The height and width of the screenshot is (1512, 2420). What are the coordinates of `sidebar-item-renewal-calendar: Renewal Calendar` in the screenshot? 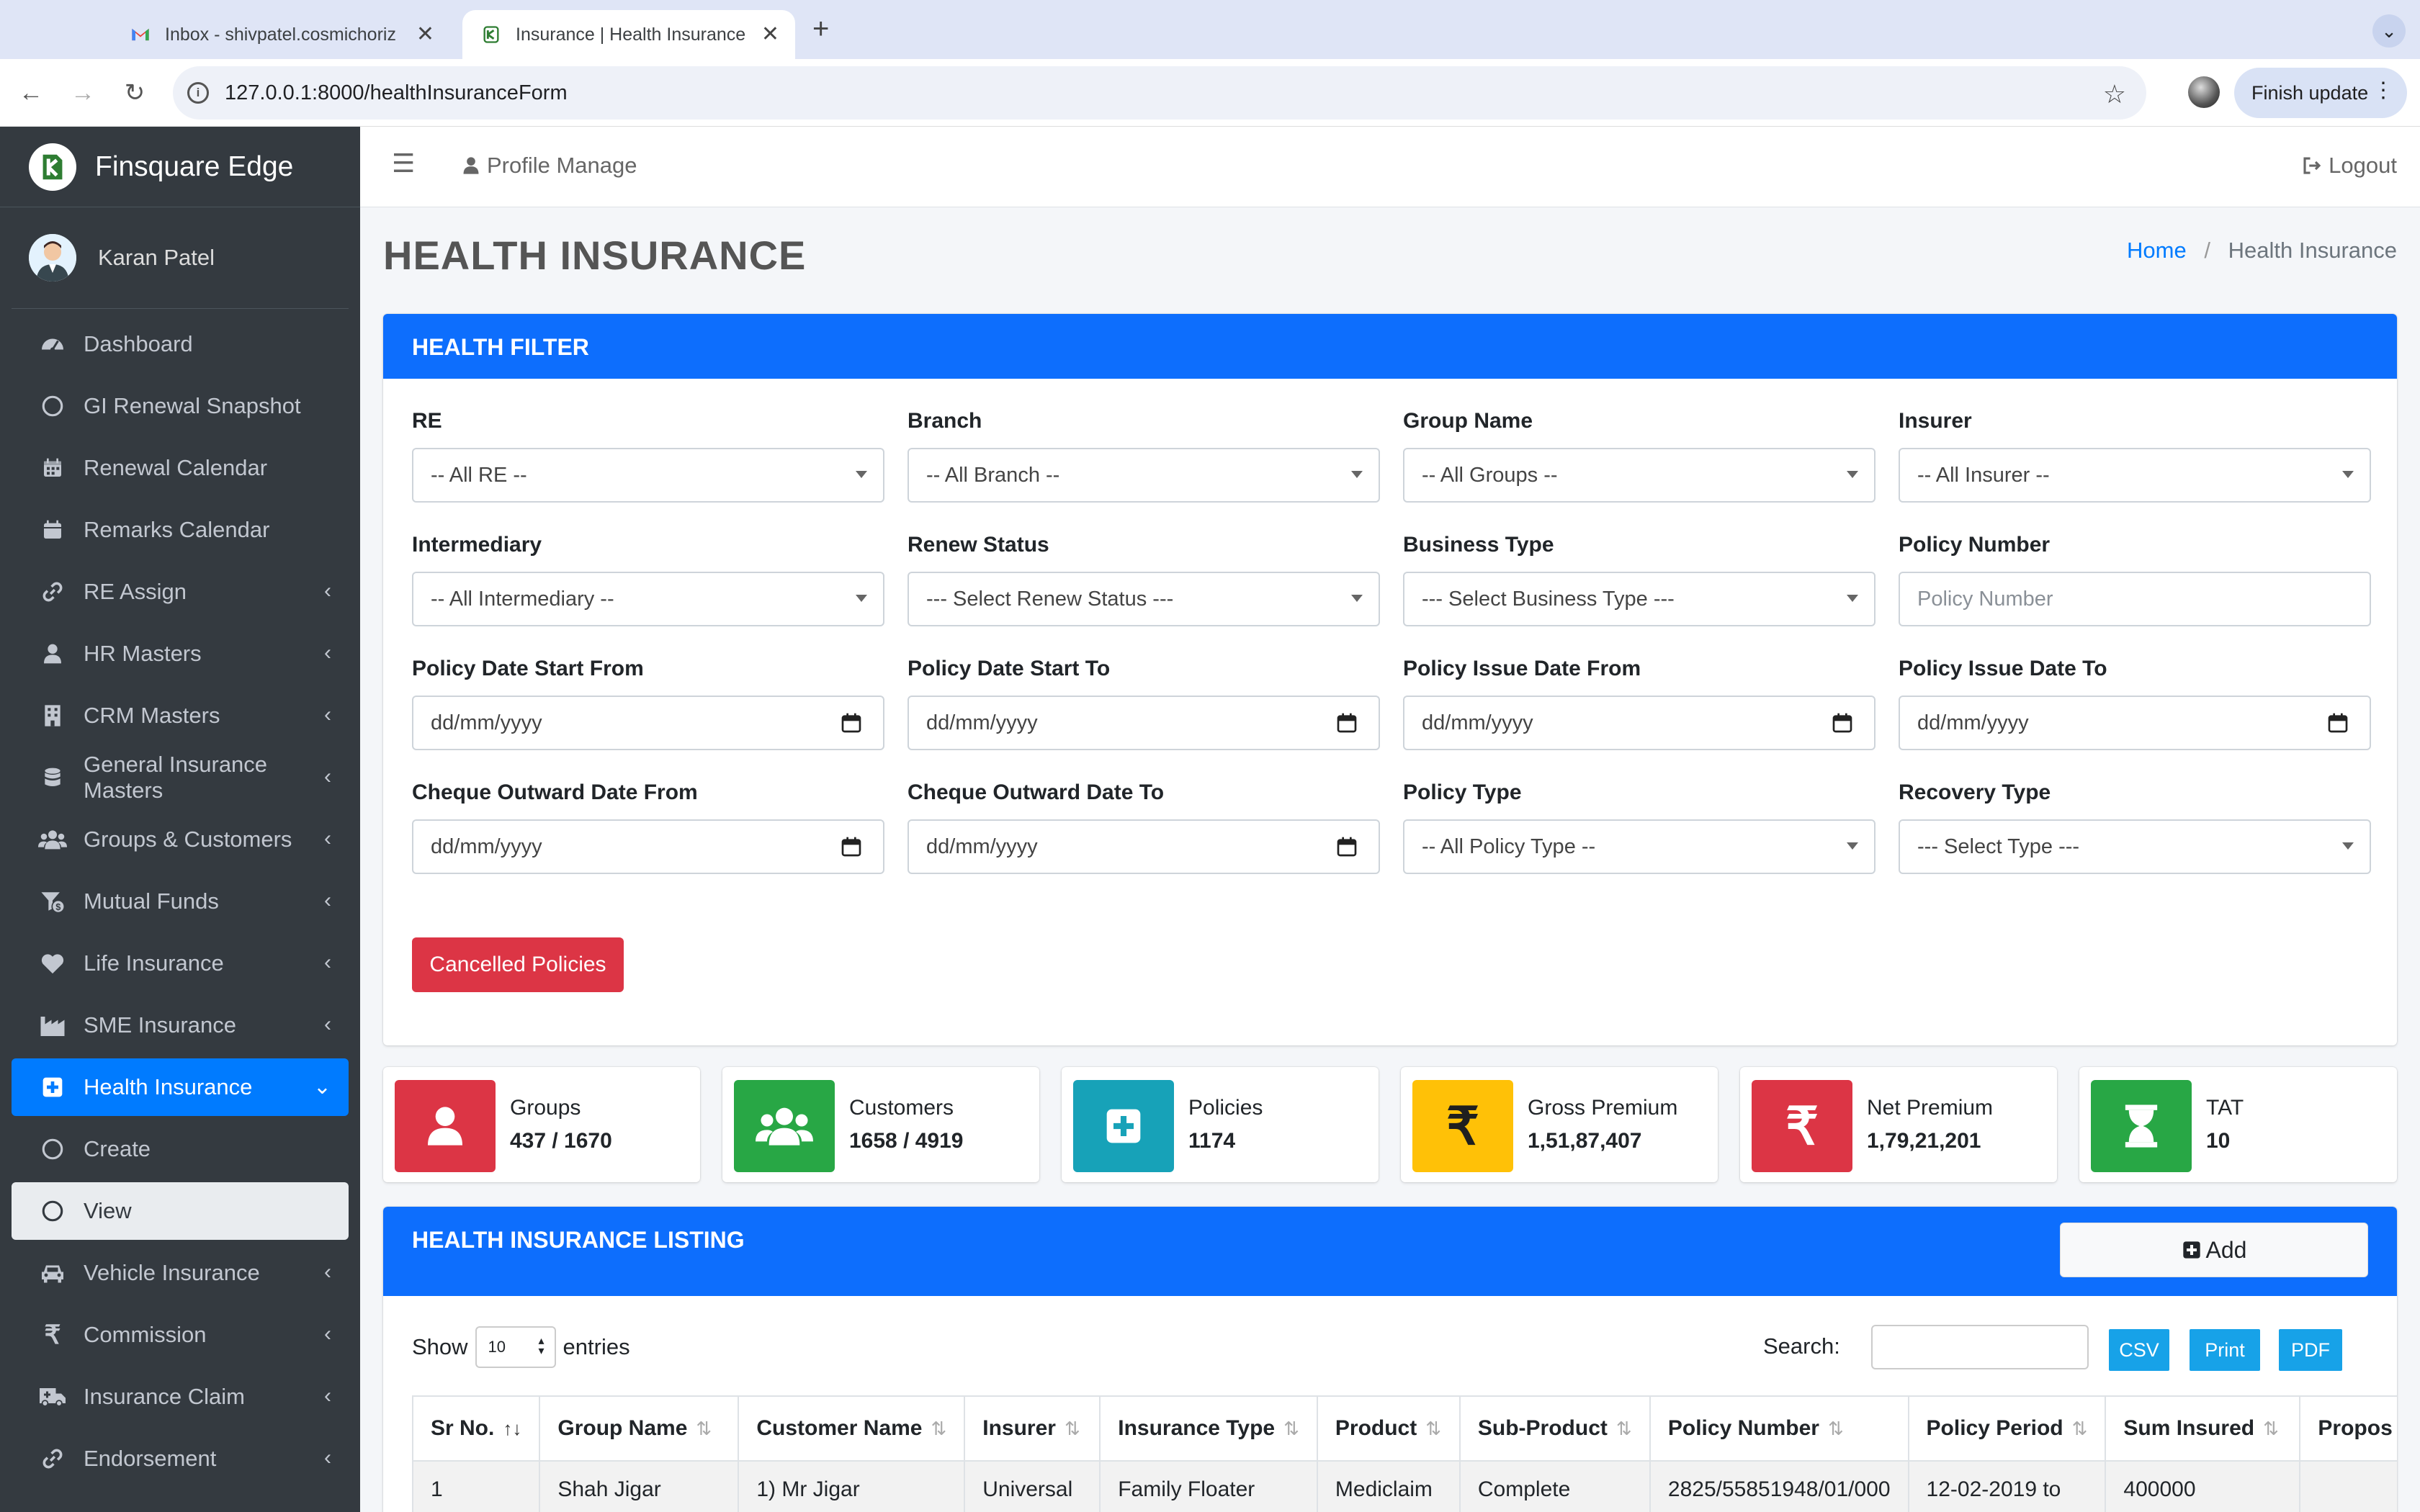 It's located at (180, 468).